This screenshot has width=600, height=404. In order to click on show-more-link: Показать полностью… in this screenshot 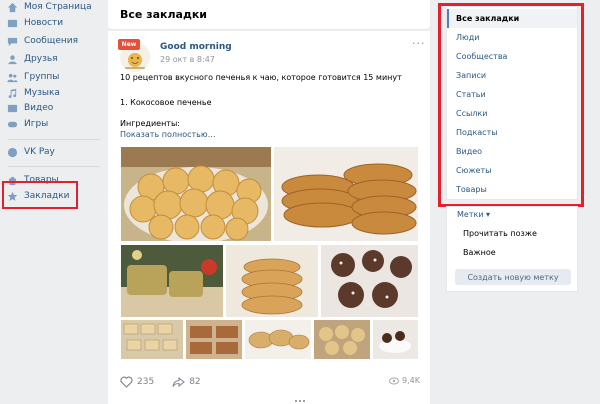, I will do `click(168, 134)`.